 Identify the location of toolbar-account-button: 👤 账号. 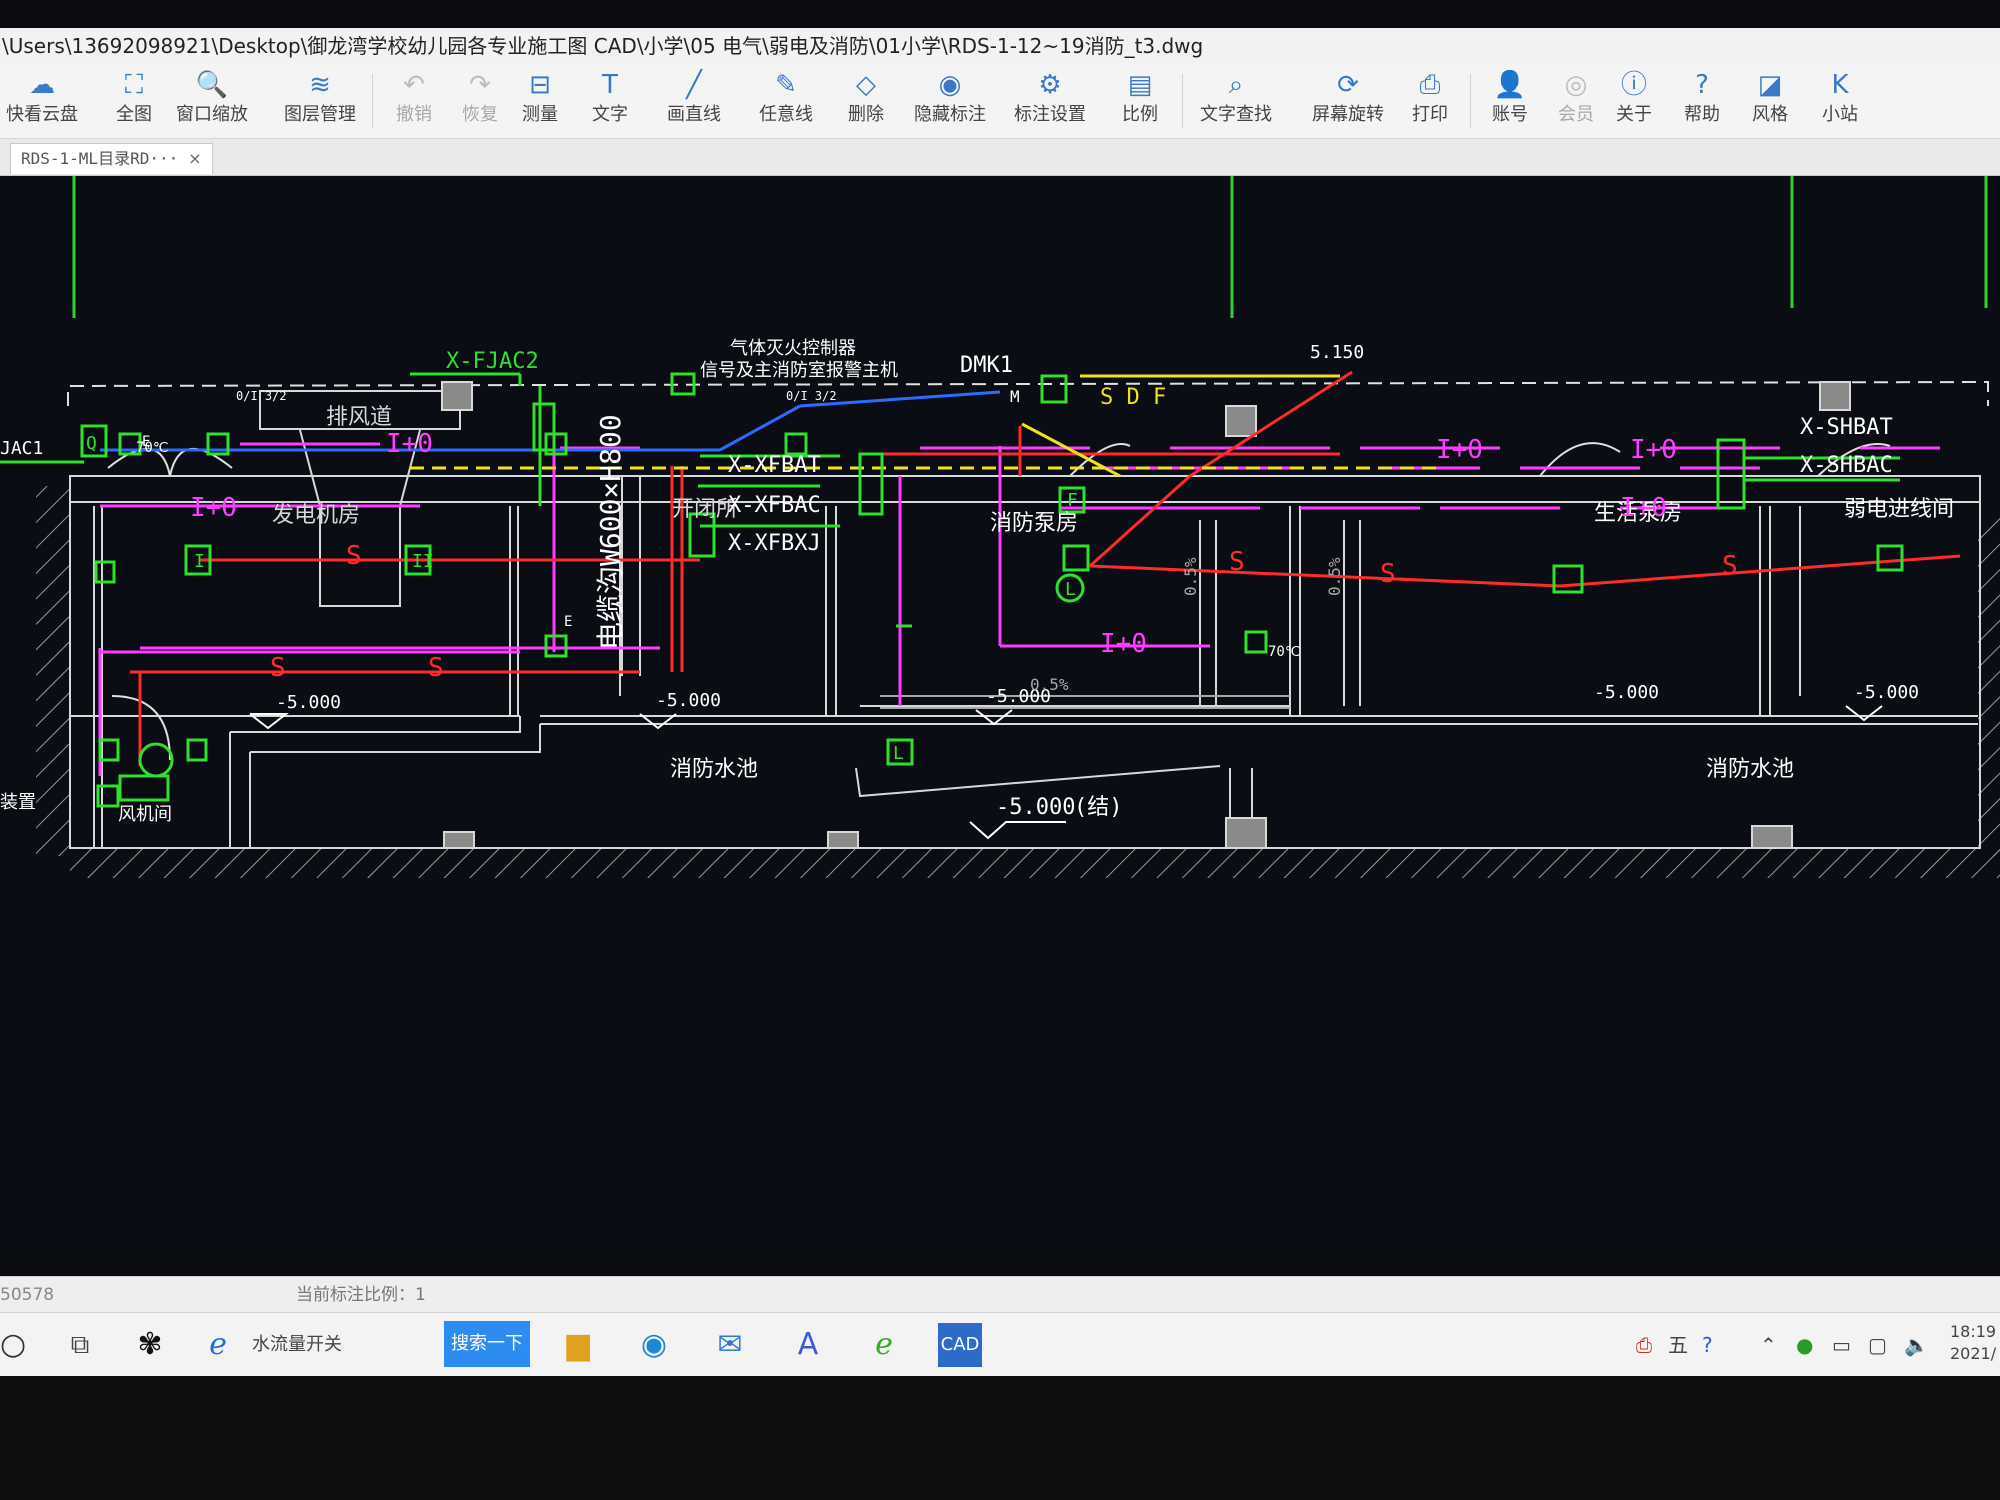
(1510, 101).